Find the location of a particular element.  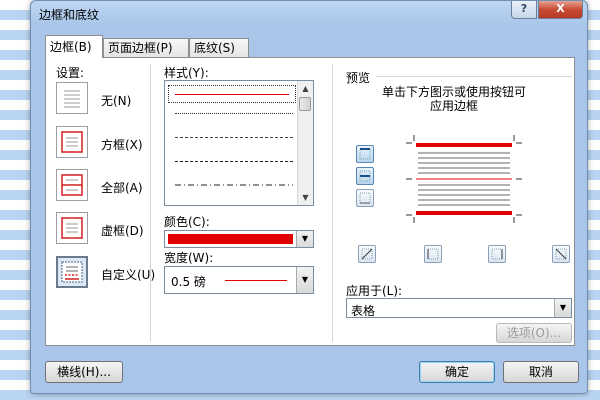

style-option-solid is located at coordinates (232, 94).